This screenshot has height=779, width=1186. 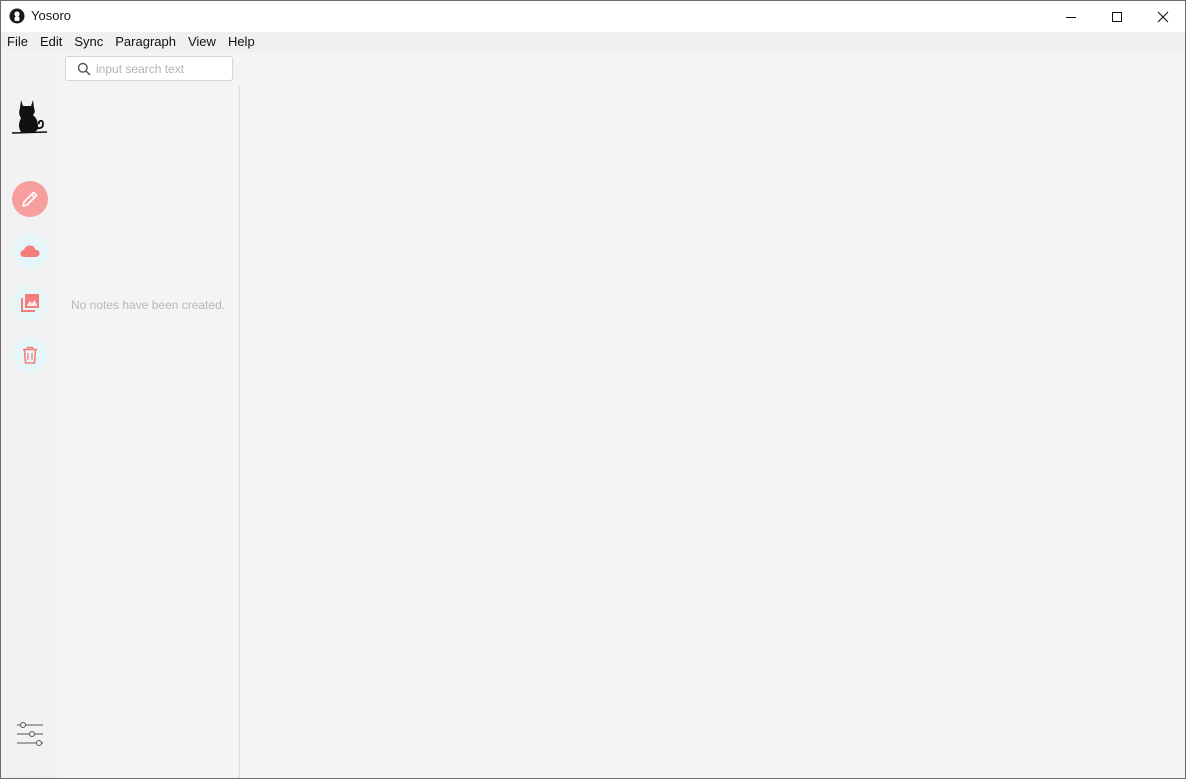 What do you see at coordinates (161, 68) in the screenshot?
I see `search-input` at bounding box center [161, 68].